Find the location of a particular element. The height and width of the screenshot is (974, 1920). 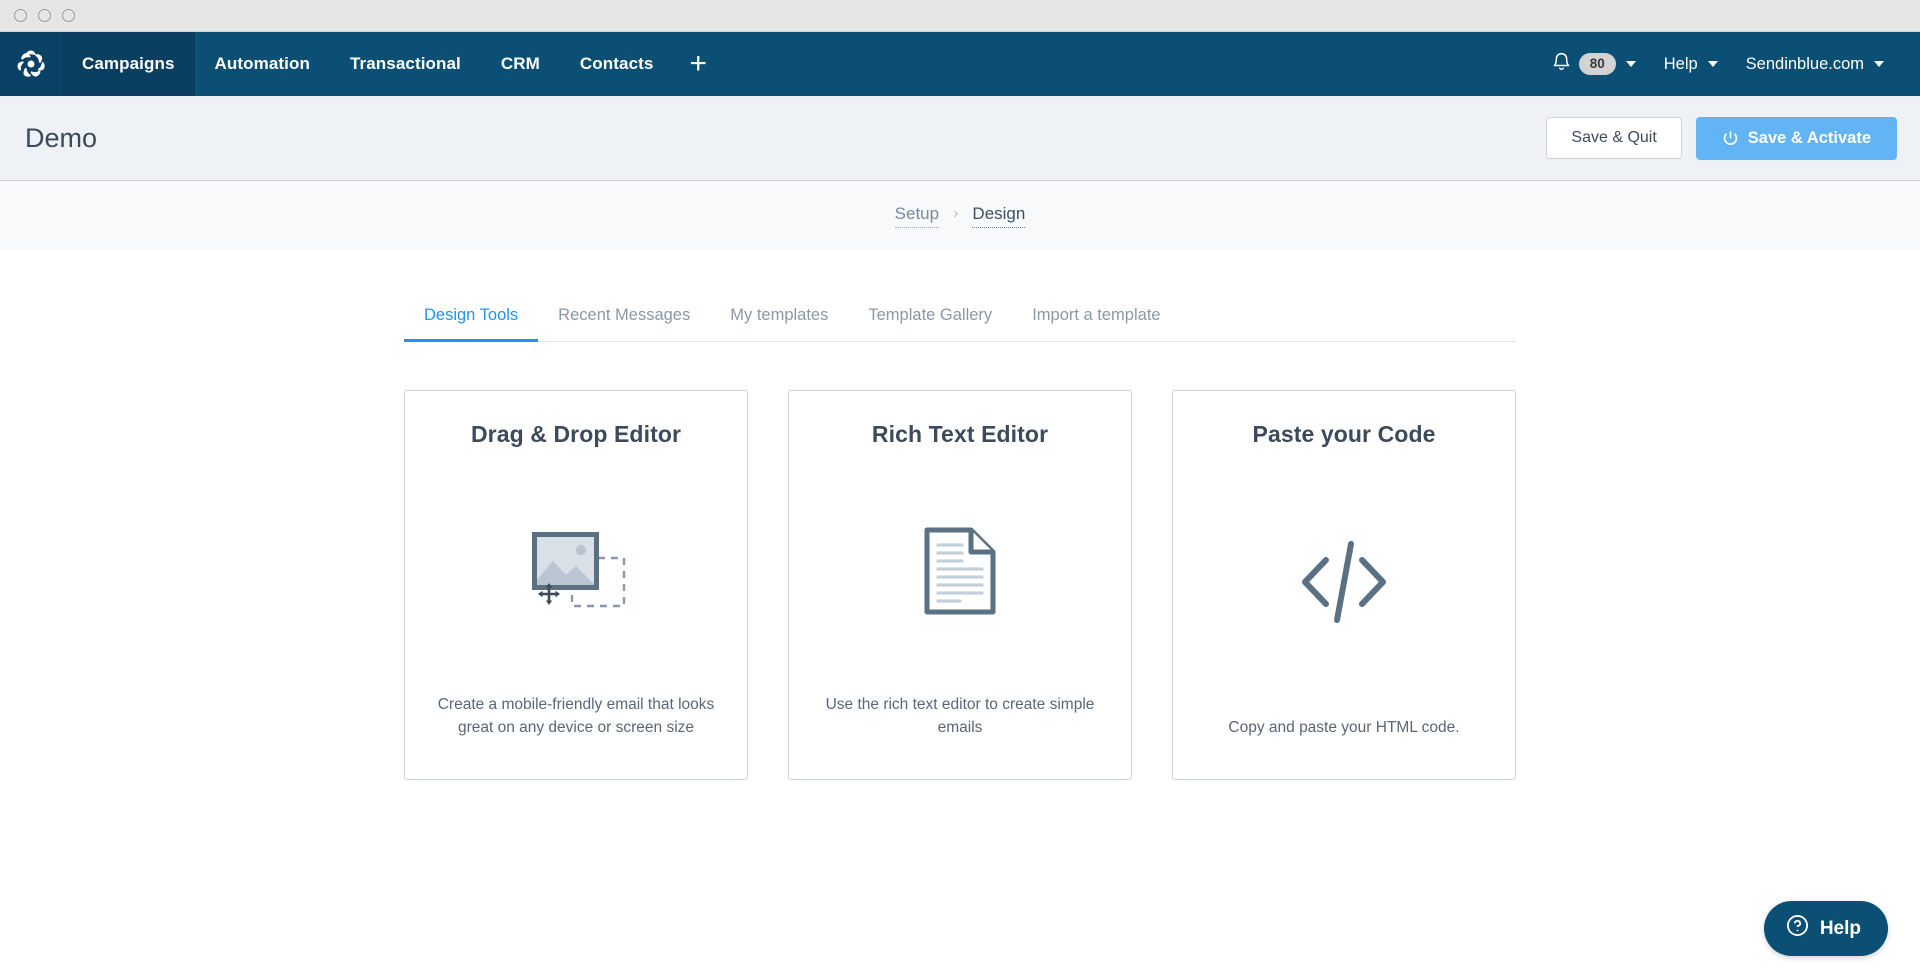

help-widget-button: Help is located at coordinates (1825, 928).